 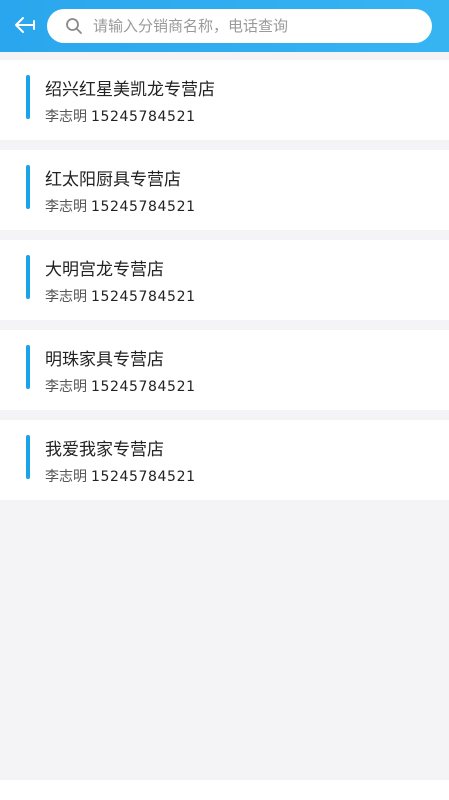 I want to click on store-name: 我爱我家专营店, so click(x=104, y=450).